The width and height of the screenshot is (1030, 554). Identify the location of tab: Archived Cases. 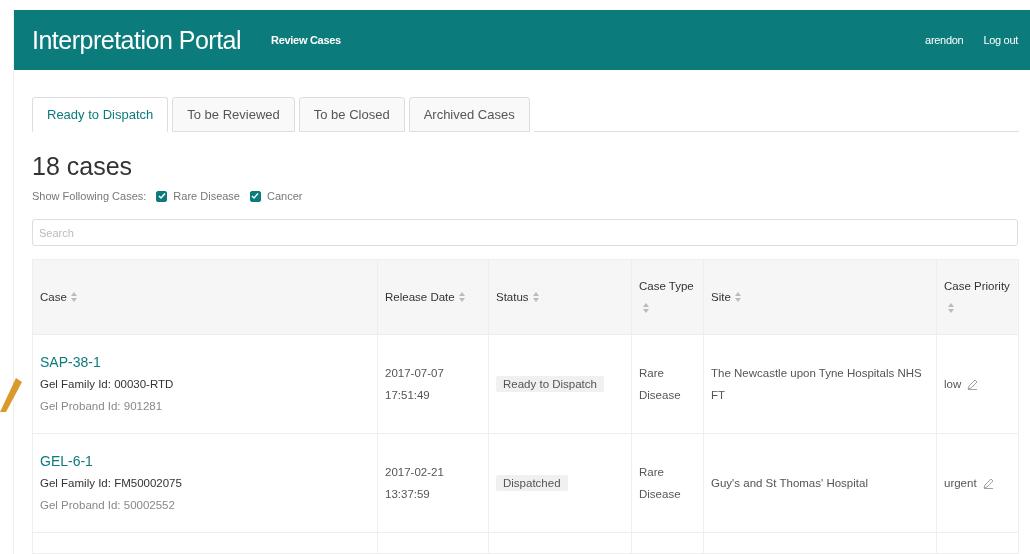
(469, 114).